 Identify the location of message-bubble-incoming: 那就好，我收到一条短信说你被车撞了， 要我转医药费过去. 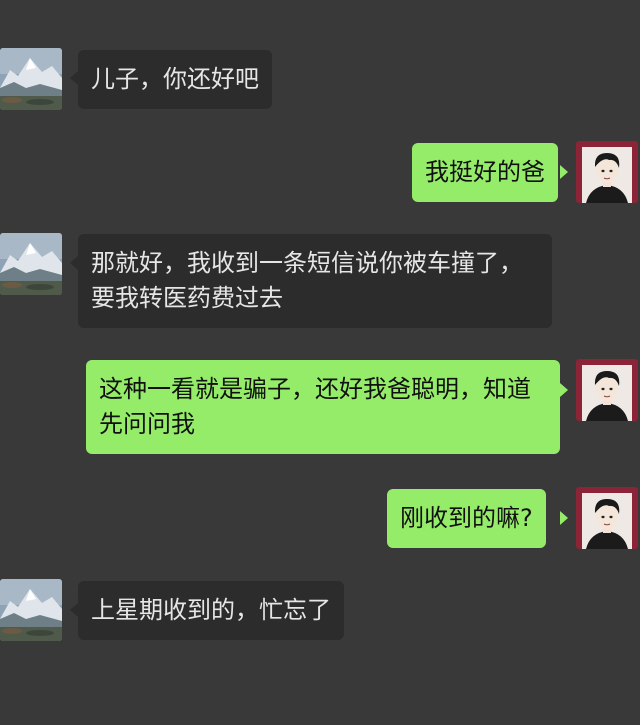
(315, 281).